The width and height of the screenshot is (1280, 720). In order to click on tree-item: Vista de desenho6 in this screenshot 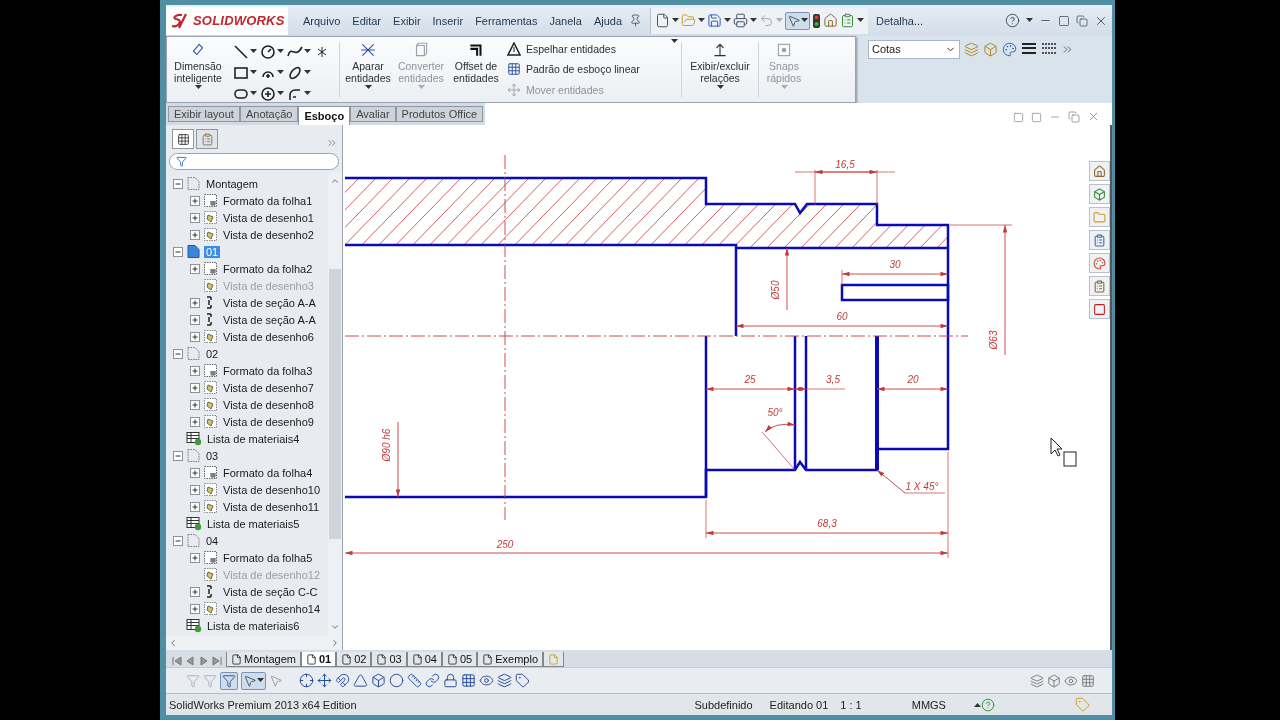, I will do `click(268, 336)`.